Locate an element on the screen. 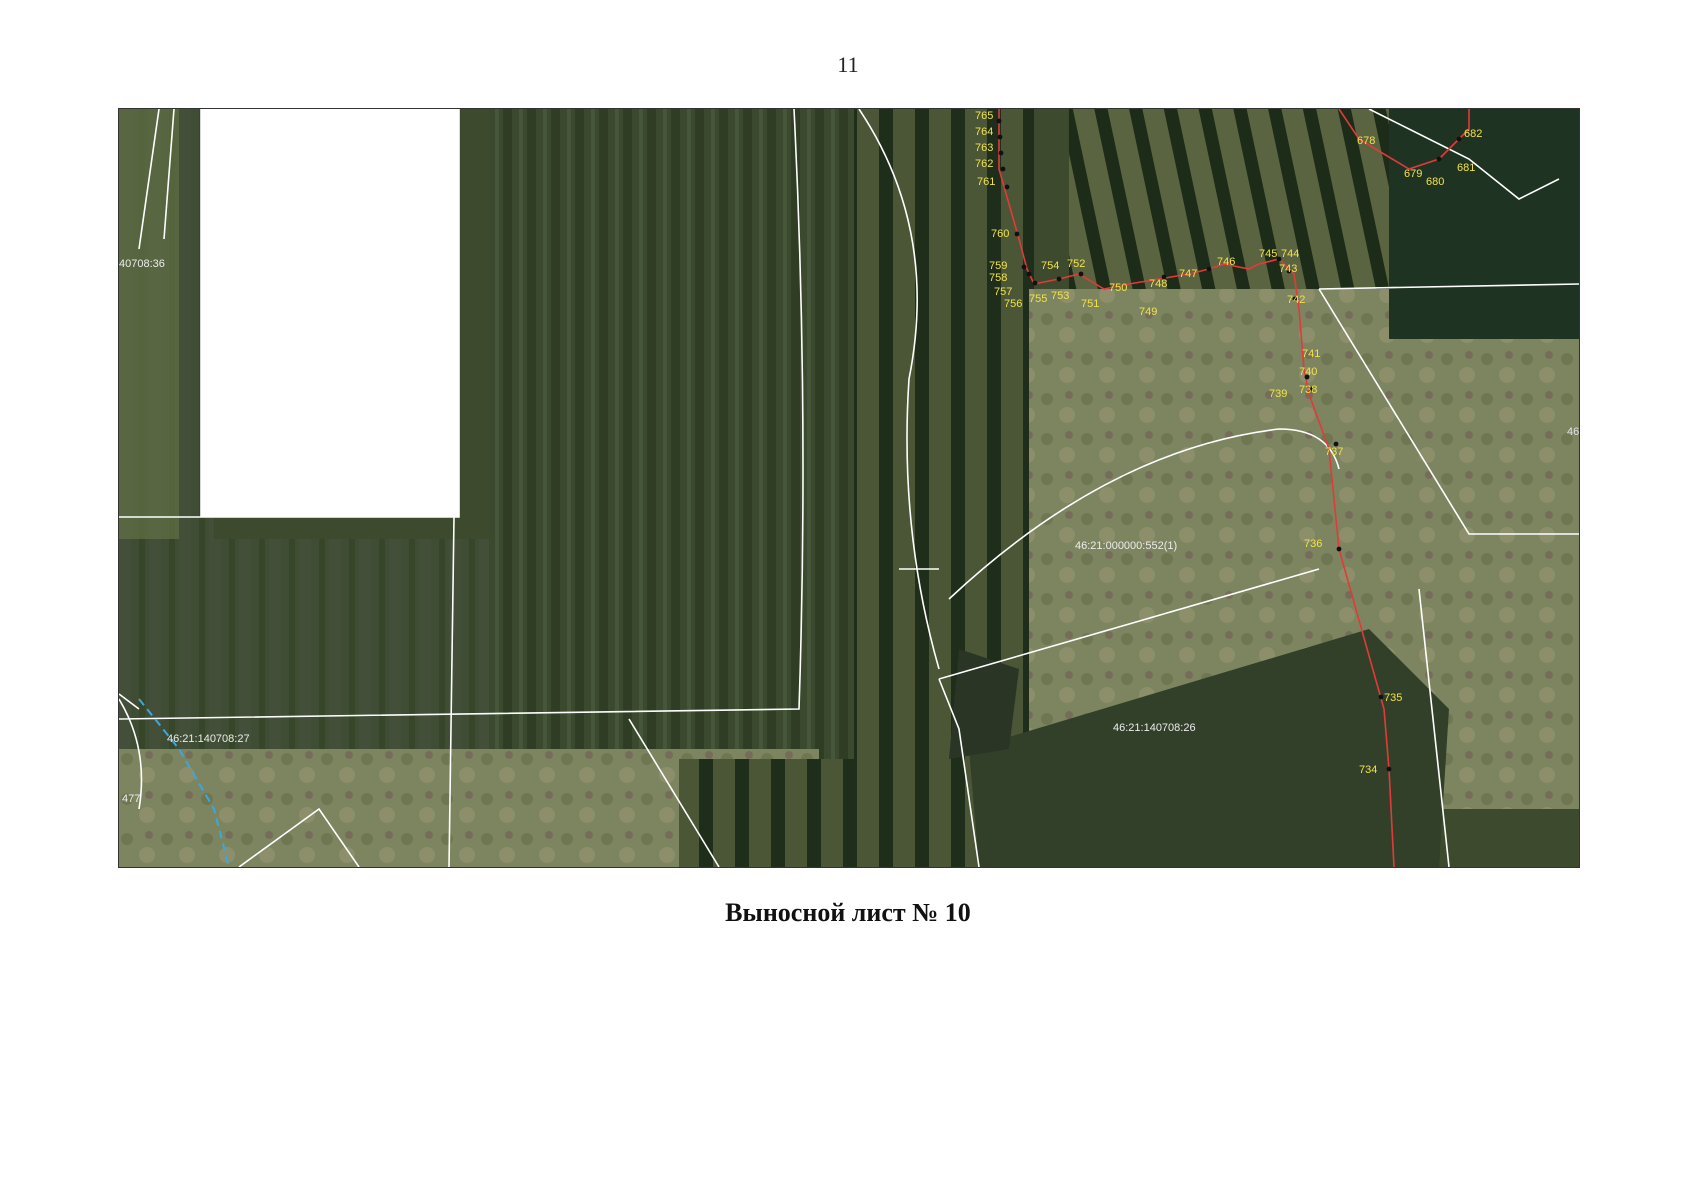 Image resolution: width=1696 pixels, height=1200 pixels. point-label-753: 753 is located at coordinates (1060, 296).